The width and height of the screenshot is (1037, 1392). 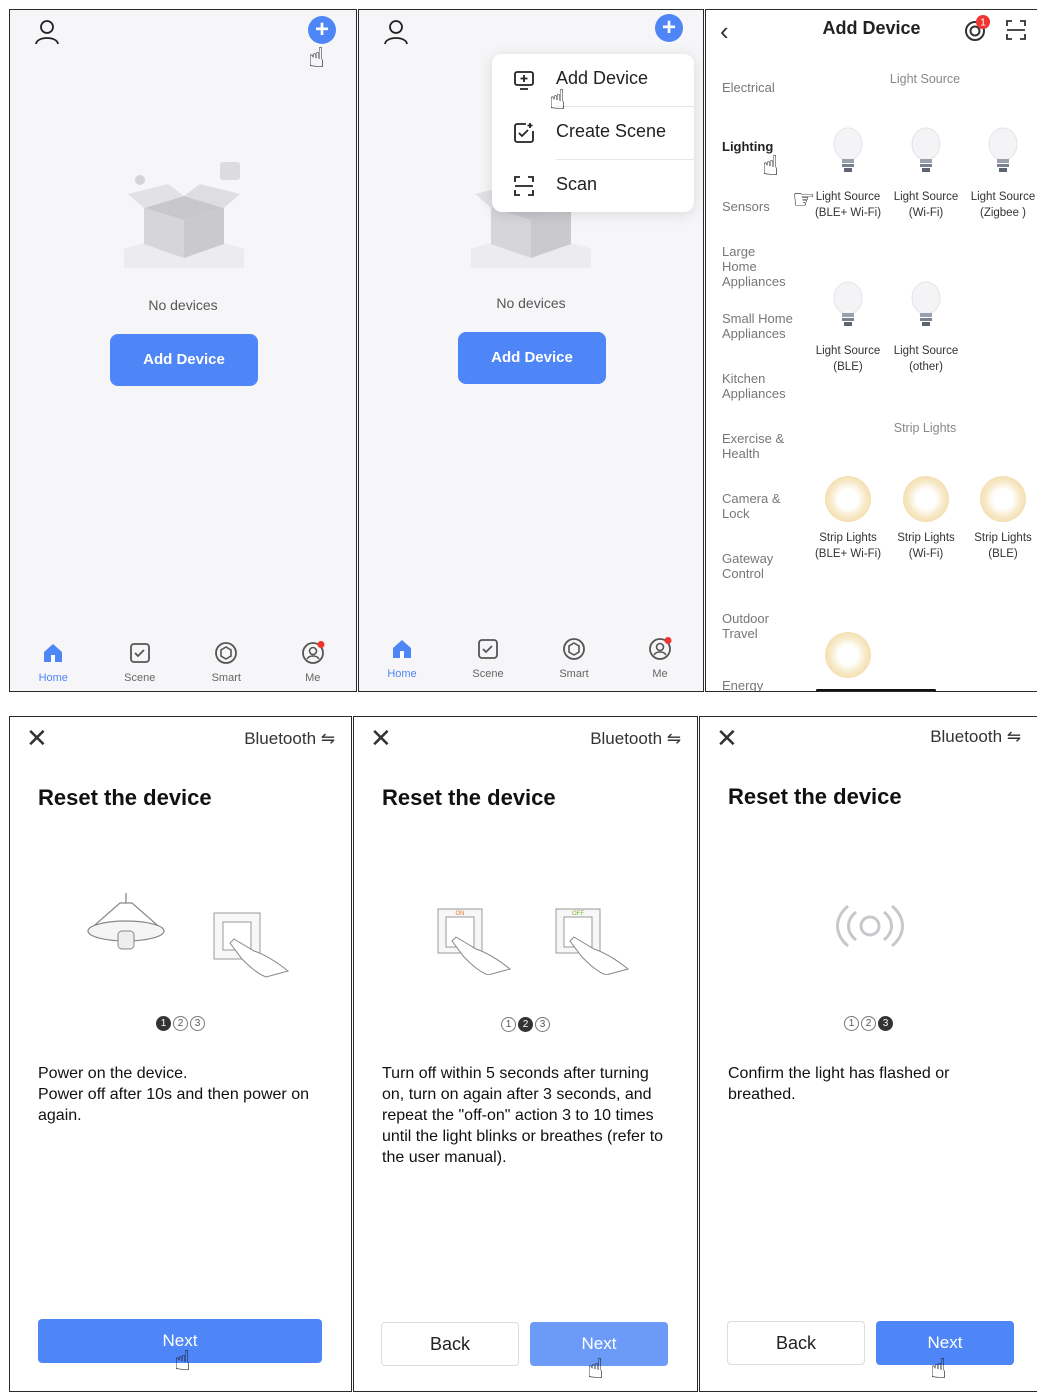 I want to click on category-outdoor-travel: Outdoor Travel, so click(x=757, y=626).